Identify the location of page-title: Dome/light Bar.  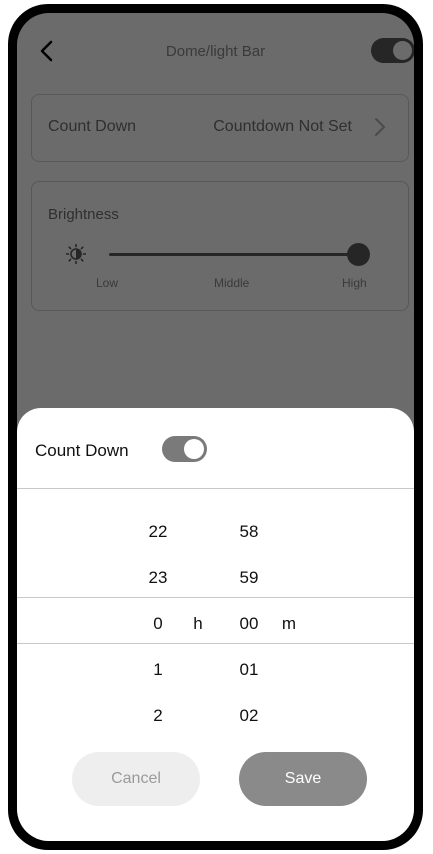
(215, 51).